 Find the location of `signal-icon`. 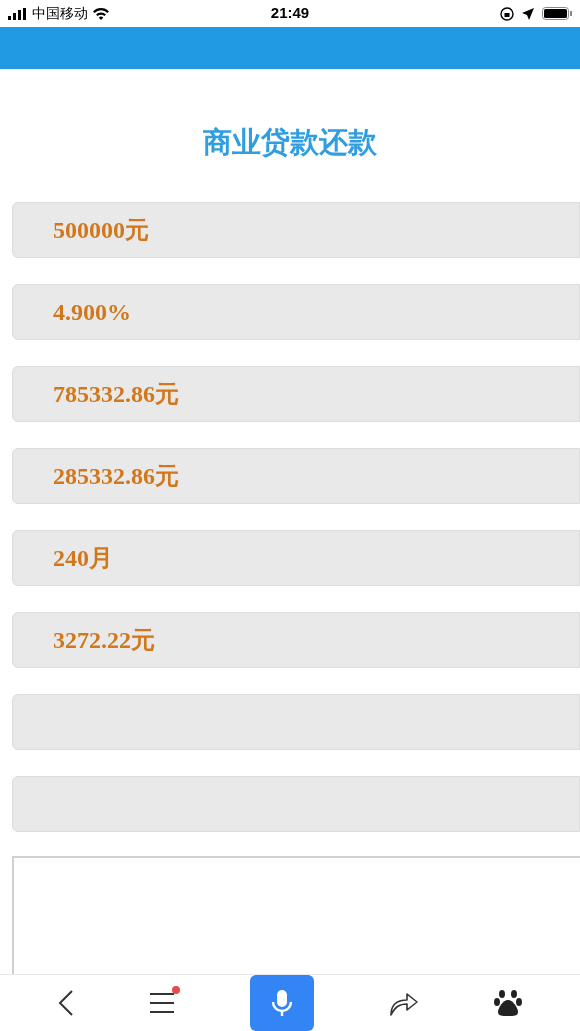

signal-icon is located at coordinates (18, 13).